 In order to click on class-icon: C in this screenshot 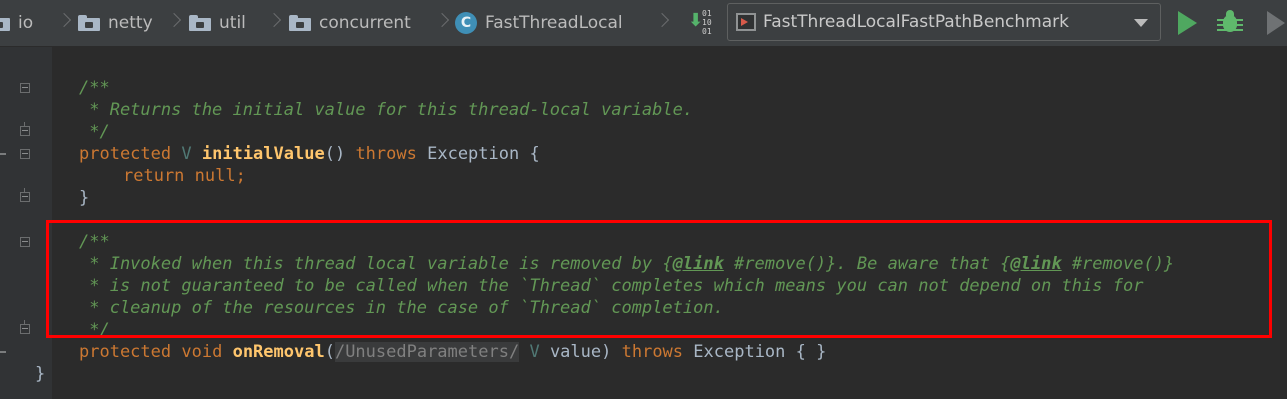, I will do `click(466, 23)`.